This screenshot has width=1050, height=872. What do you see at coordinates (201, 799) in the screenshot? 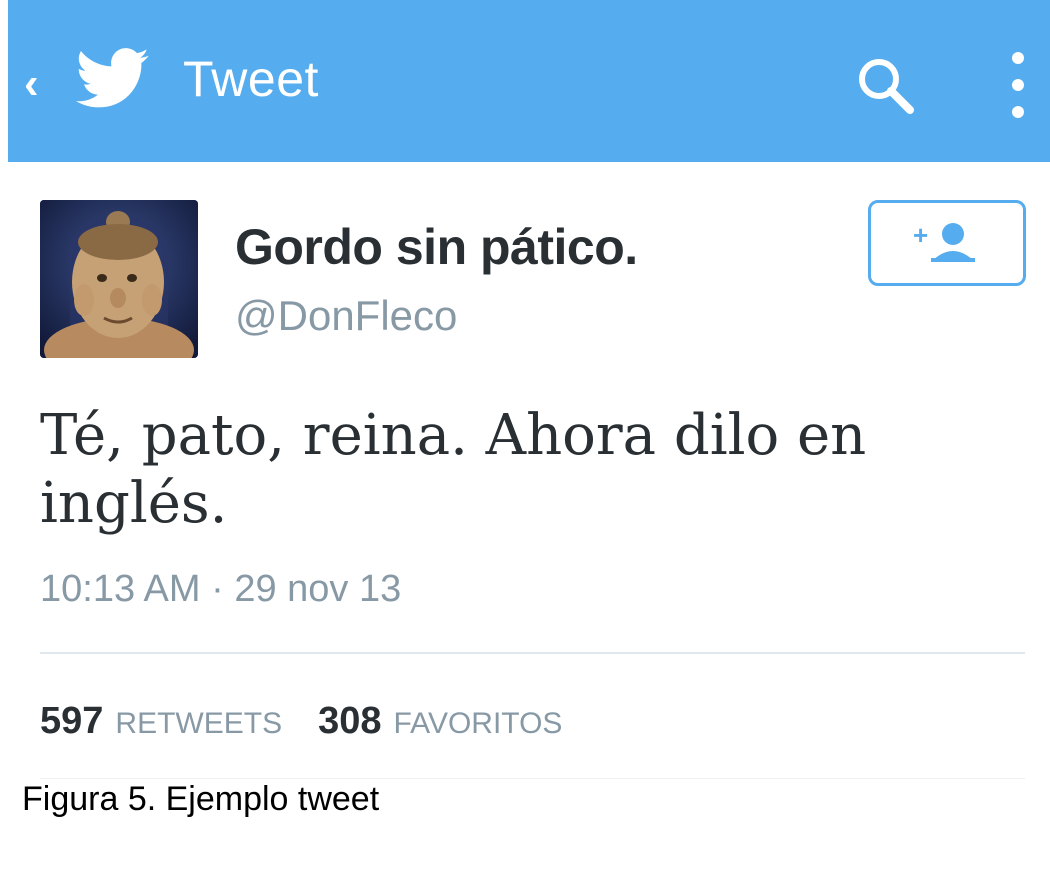
I see `figure-caption: Figura 5. Ejemplo tweet` at bounding box center [201, 799].